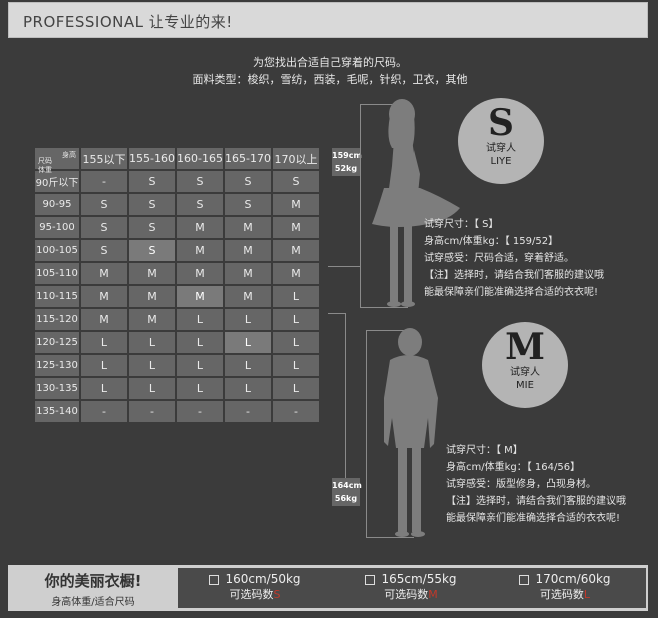 This screenshot has height=618, width=658. What do you see at coordinates (347, 155) in the screenshot?
I see `height-tag-s: 159cm` at bounding box center [347, 155].